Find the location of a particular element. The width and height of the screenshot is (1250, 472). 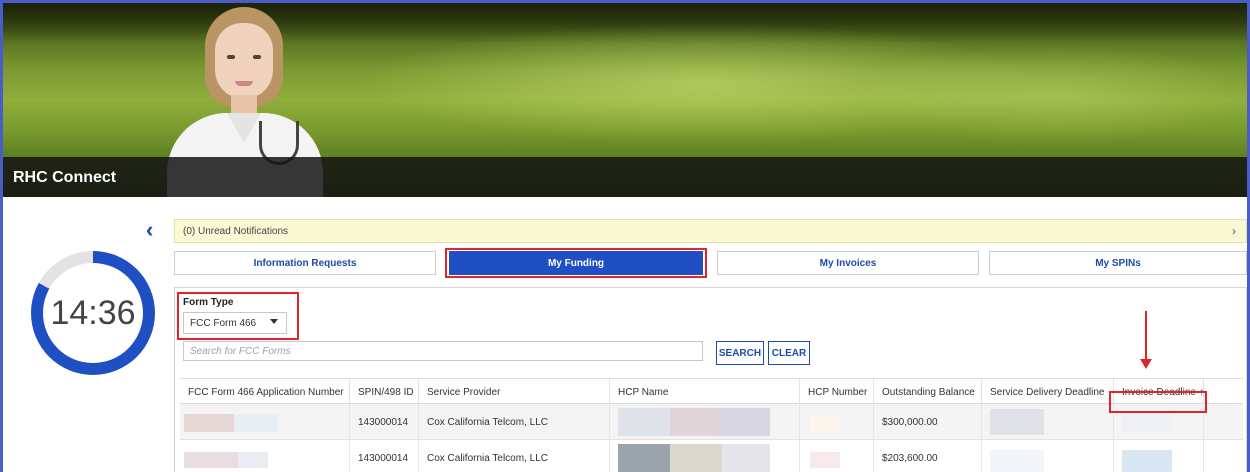

col-service-delivery-deadline: Service Delivery Deadline is located at coordinates (1048, 392).